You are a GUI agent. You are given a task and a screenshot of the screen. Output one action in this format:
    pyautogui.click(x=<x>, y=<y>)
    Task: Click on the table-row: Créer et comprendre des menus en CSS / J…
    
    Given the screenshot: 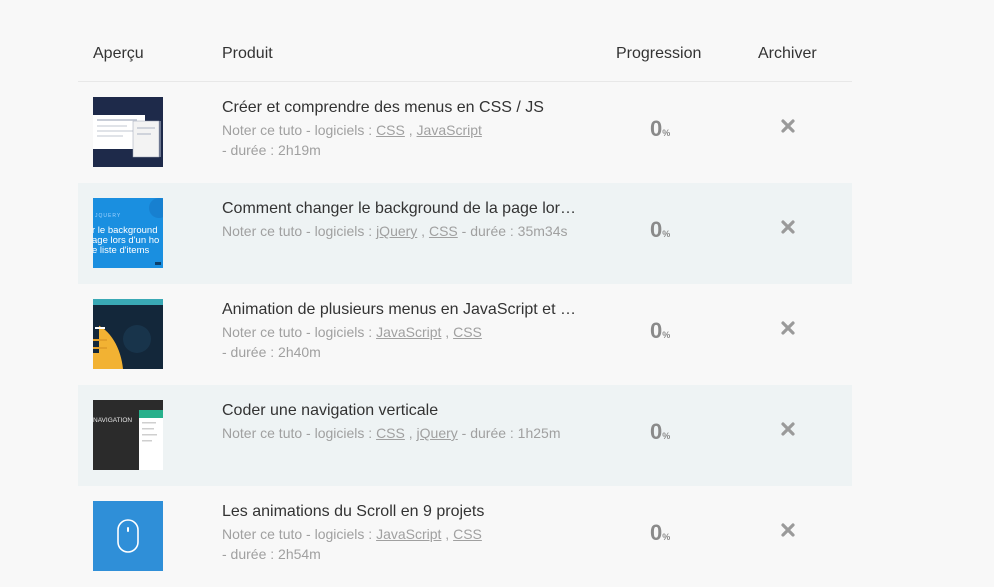 What is the action you would take?
    pyautogui.click(x=465, y=132)
    